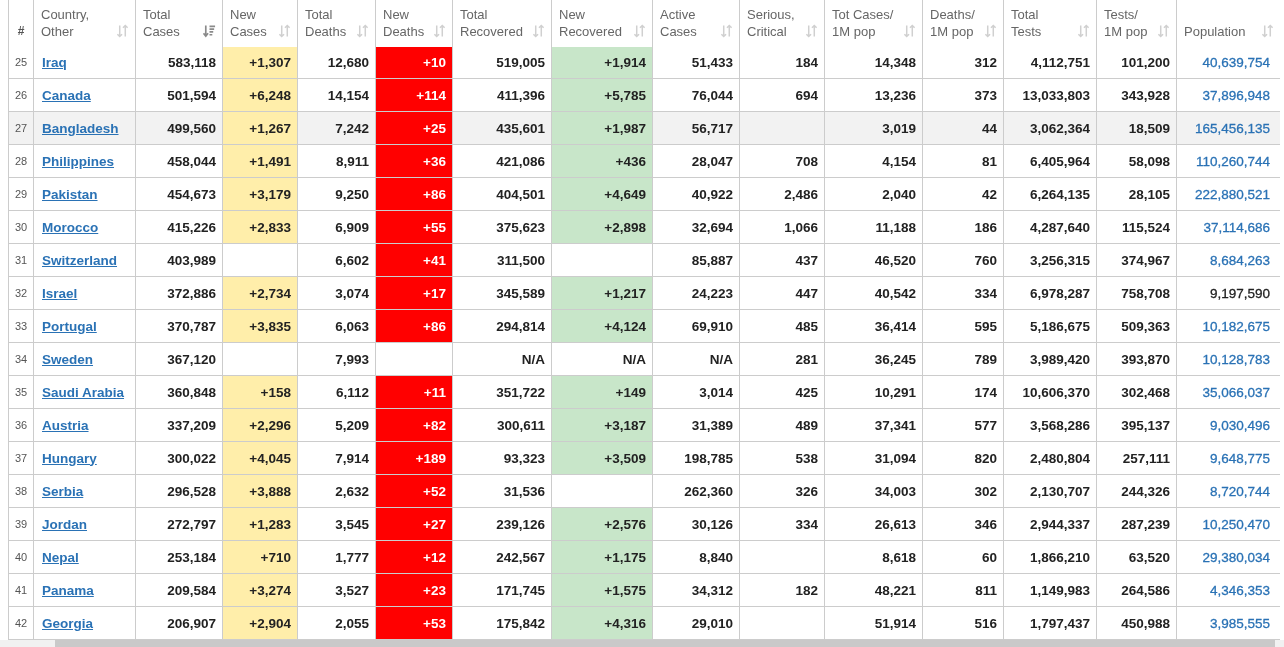 The image size is (1284, 647). Describe the element at coordinates (644, 227) in the screenshot. I see `table-row: 30 Morocco 415,226 +2,833 6,909 +55 375,623 +2,898 32,694 1,066 11,188 186 4,287,640 115,524 37,114,686` at that location.